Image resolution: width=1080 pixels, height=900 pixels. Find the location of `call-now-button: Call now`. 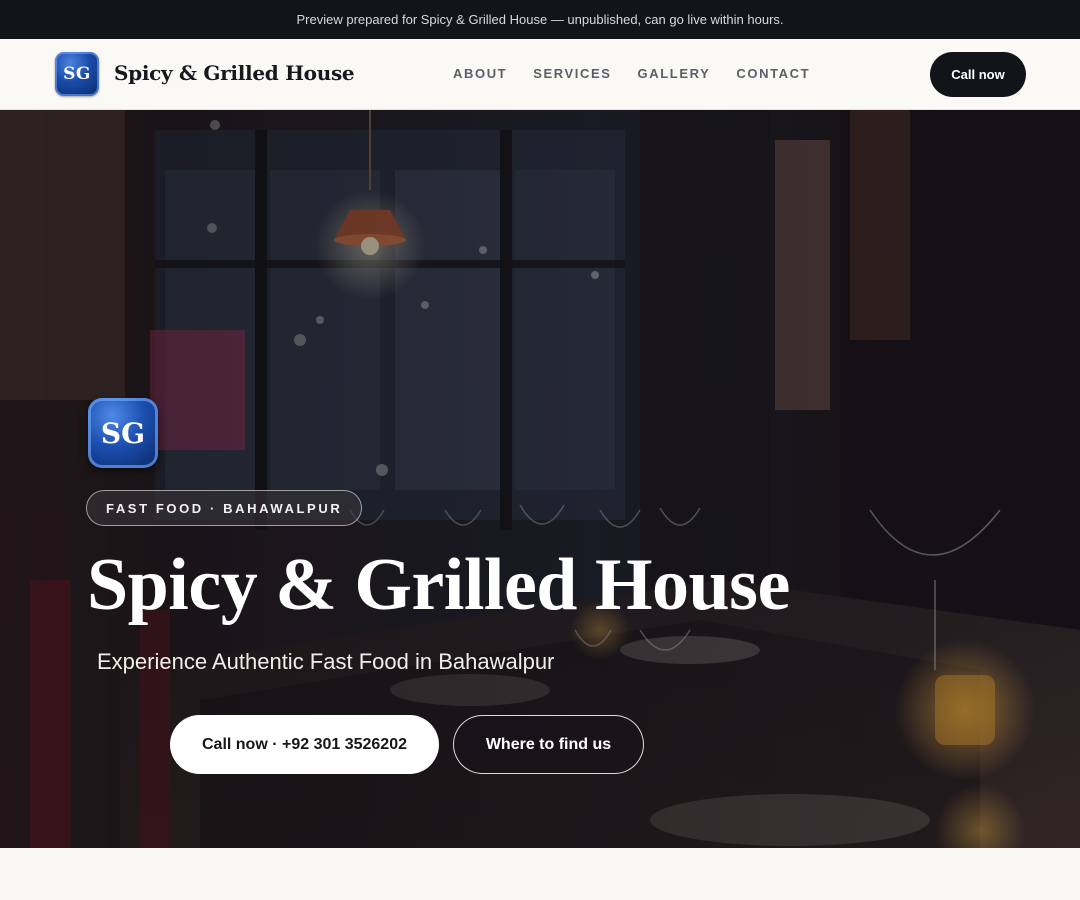

call-now-button: Call now is located at coordinates (978, 74).